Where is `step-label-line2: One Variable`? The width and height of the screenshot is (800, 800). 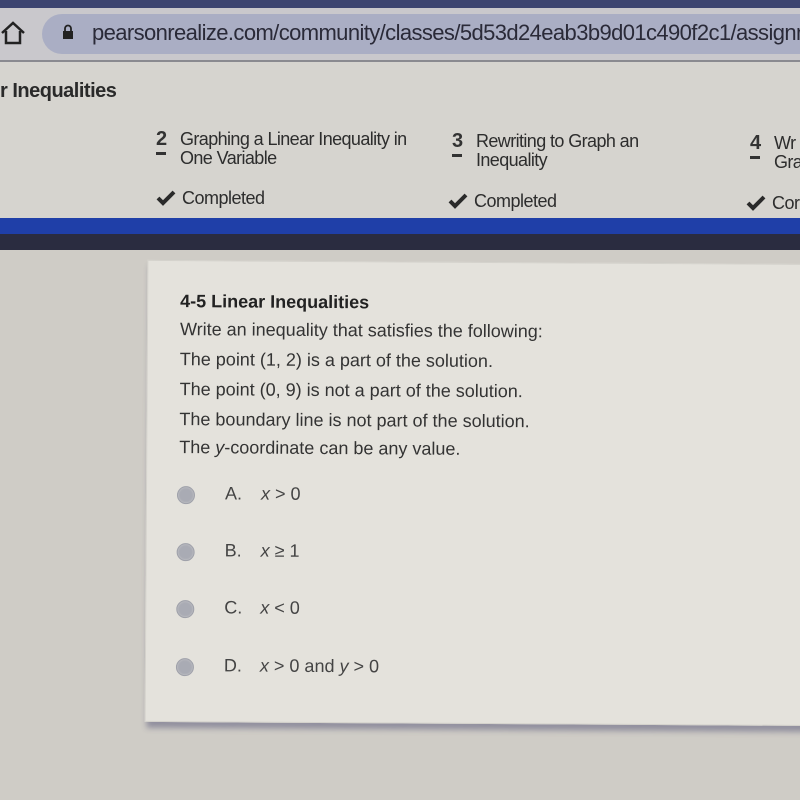
step-label-line2: One Variable is located at coordinates (228, 158).